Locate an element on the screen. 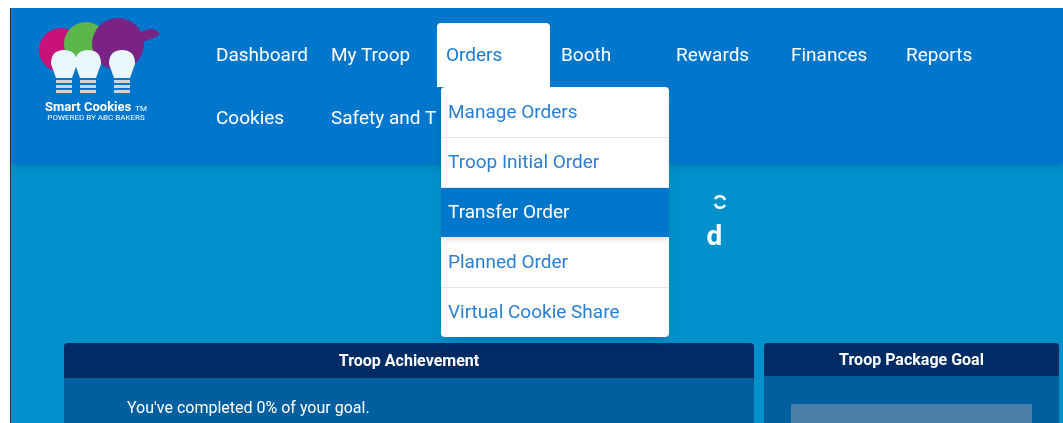  dropdown-item: Manage Orders is located at coordinates (555, 112).